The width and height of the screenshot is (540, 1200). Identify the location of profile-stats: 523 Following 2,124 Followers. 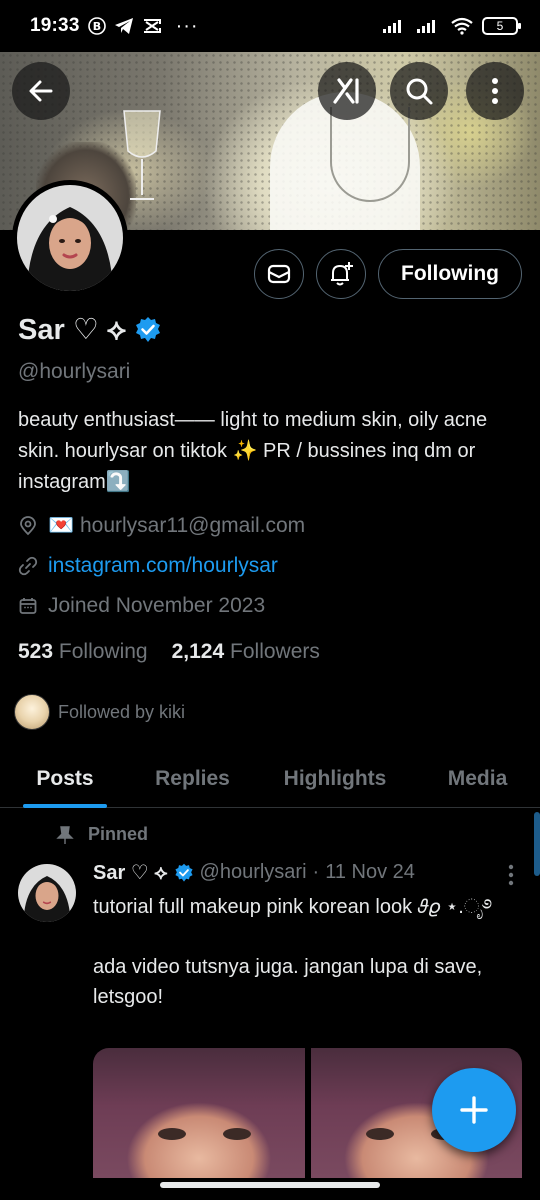
(169, 652).